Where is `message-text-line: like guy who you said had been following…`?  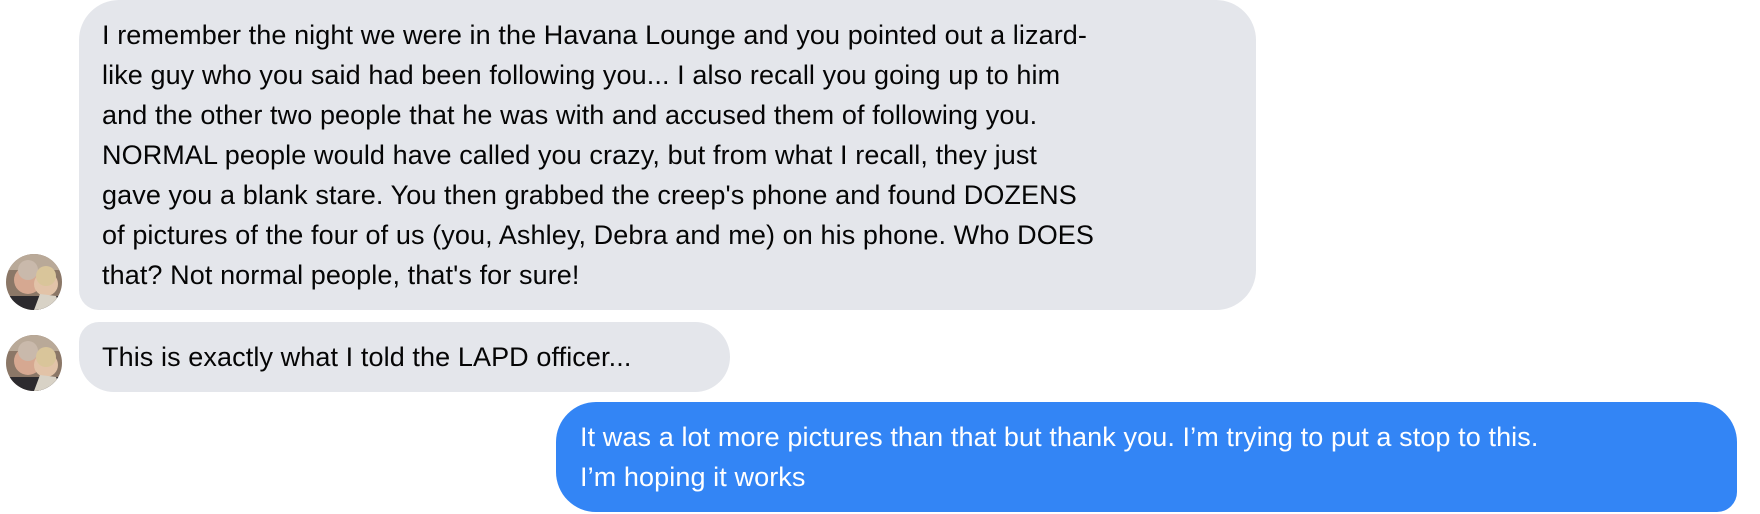
message-text-line: like guy who you said had been following… is located at coordinates (581, 75).